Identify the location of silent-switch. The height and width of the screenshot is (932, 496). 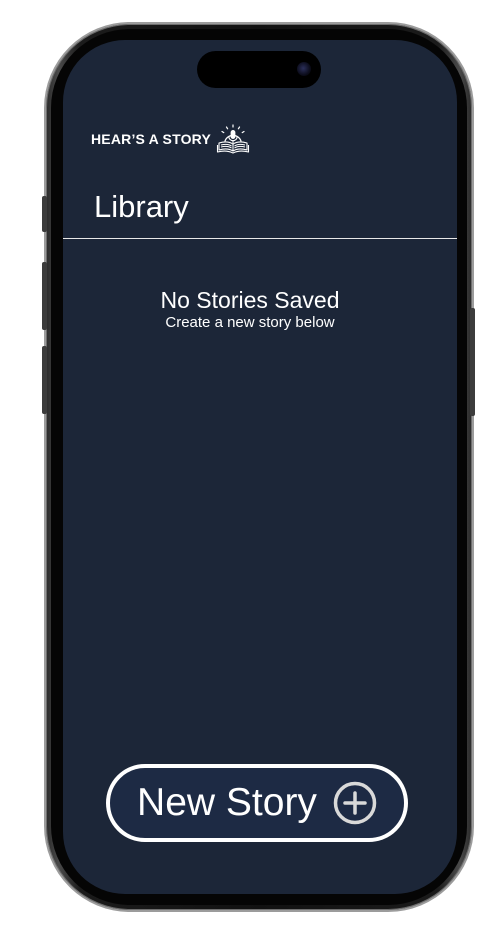
(44, 214).